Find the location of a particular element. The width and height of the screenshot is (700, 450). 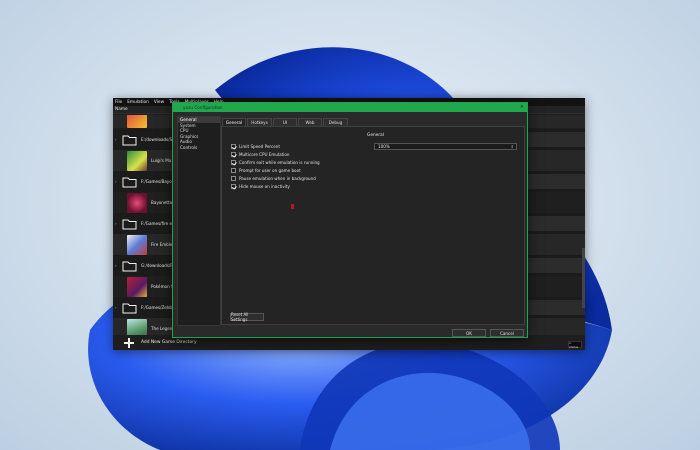

cancel-button: Cancel is located at coordinates (507, 333).